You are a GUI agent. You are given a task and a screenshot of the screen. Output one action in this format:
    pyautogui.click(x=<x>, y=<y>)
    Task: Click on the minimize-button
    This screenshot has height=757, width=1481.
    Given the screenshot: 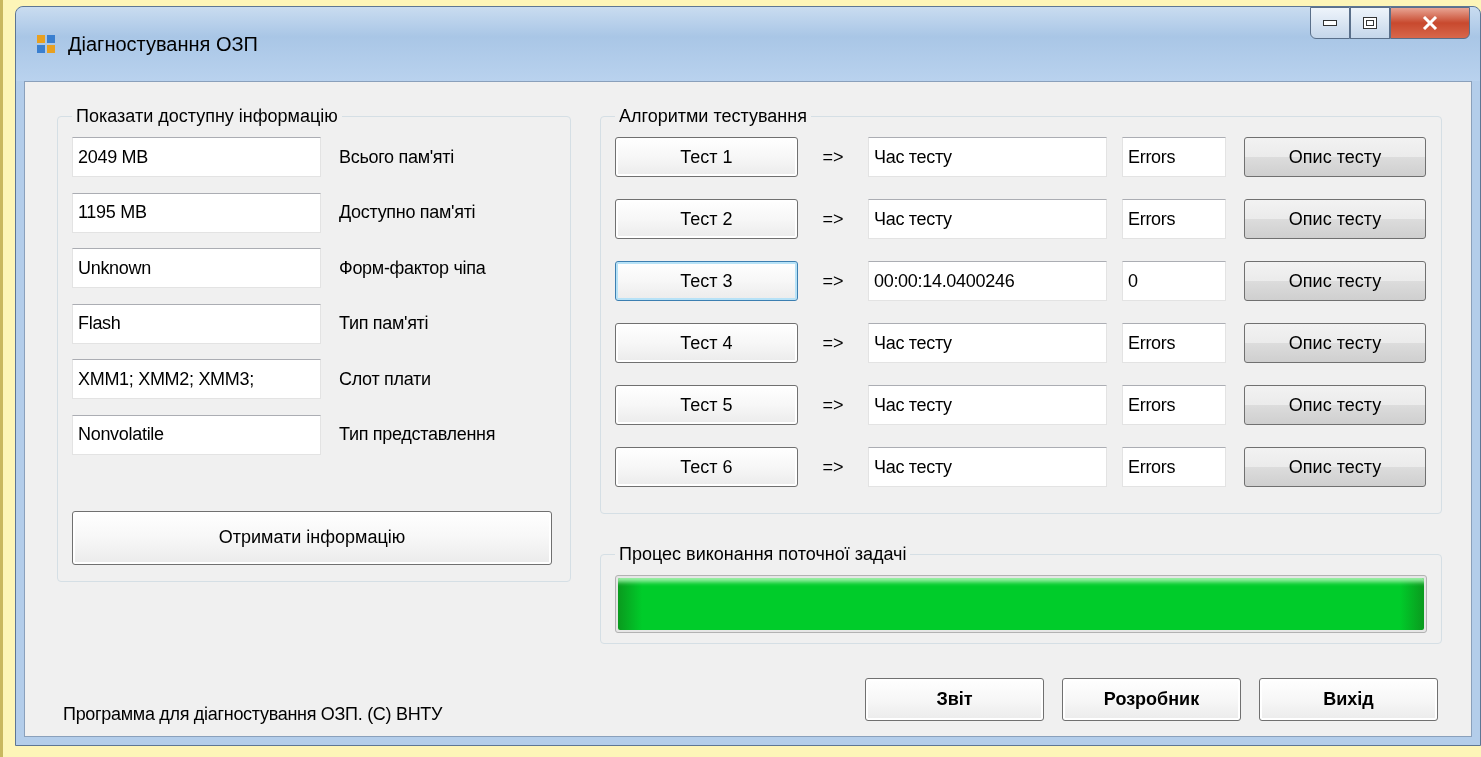 What is the action you would take?
    pyautogui.click(x=1330, y=23)
    